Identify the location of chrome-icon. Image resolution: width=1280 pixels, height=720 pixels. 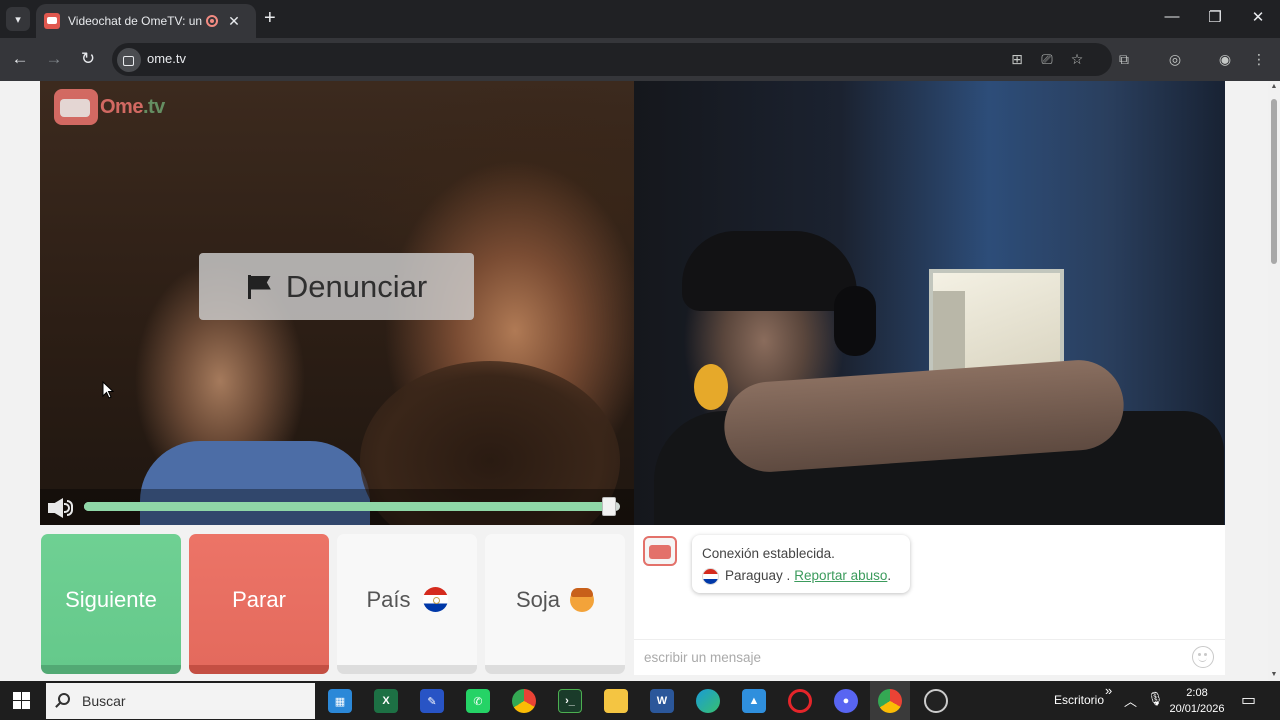
(524, 701).